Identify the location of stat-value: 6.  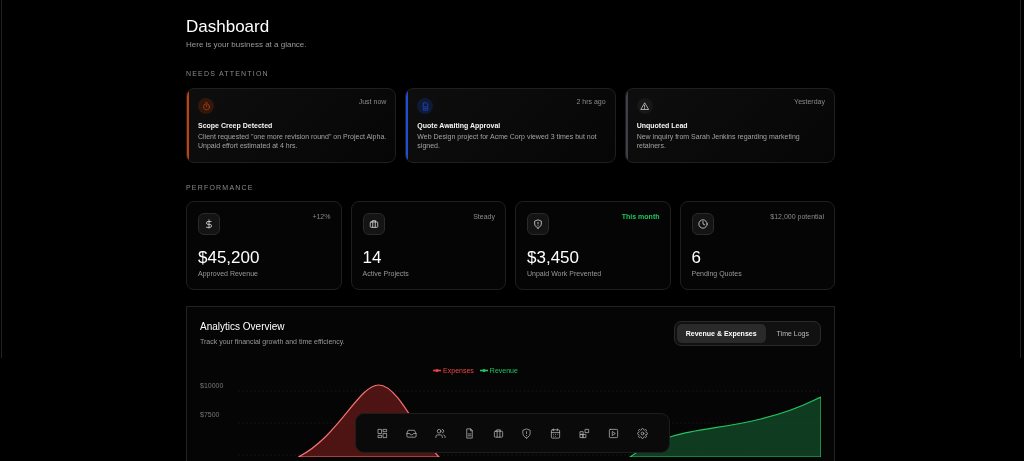
(696, 258).